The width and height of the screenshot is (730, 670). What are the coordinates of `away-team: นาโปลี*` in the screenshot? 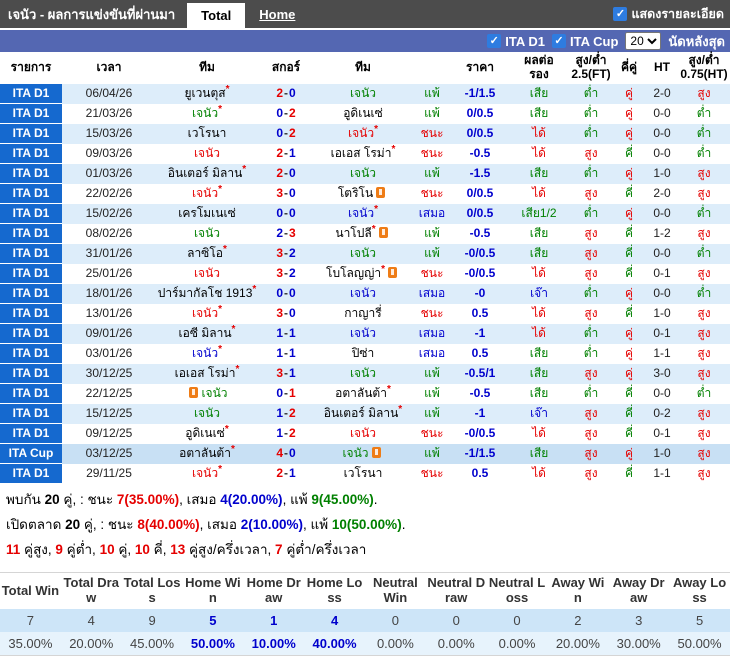 It's located at (363, 233).